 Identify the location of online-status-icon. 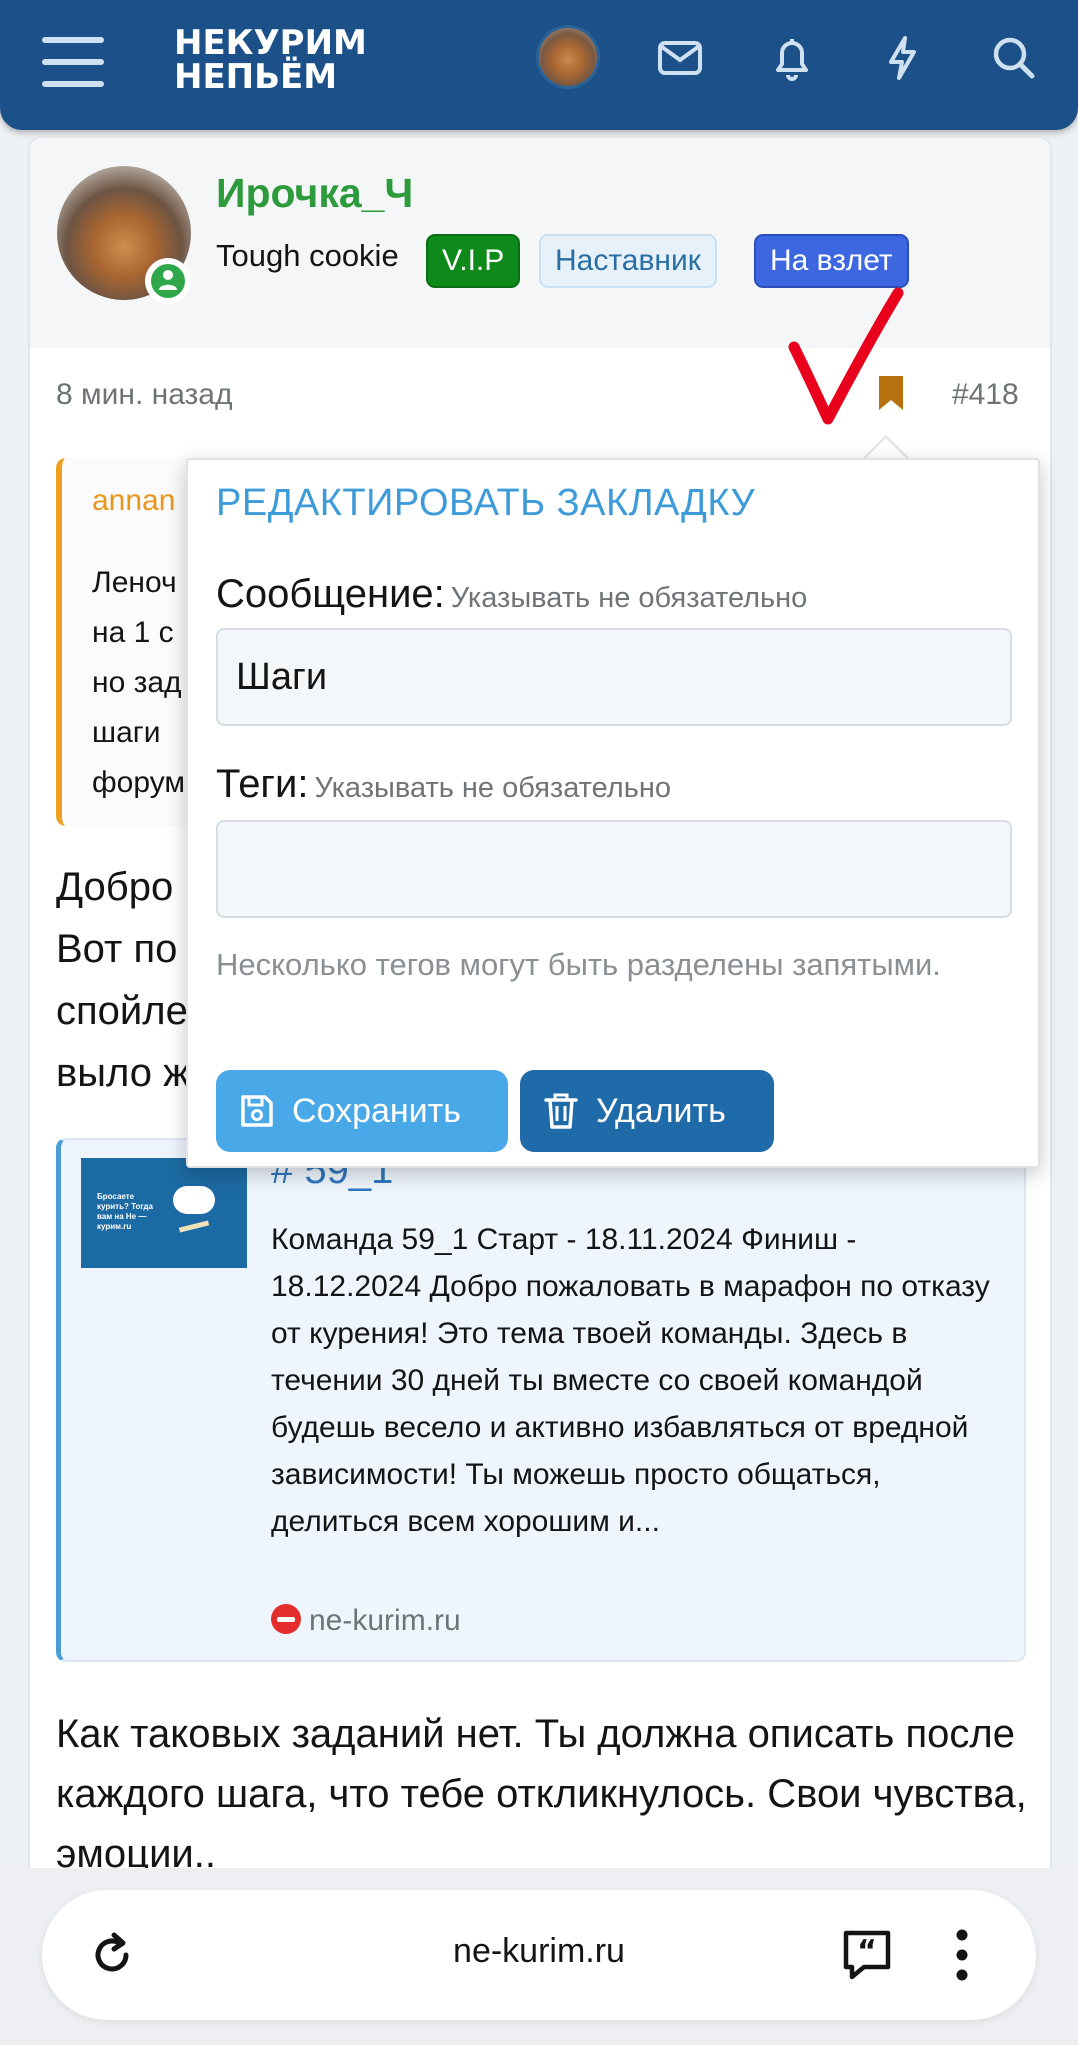
(168, 281).